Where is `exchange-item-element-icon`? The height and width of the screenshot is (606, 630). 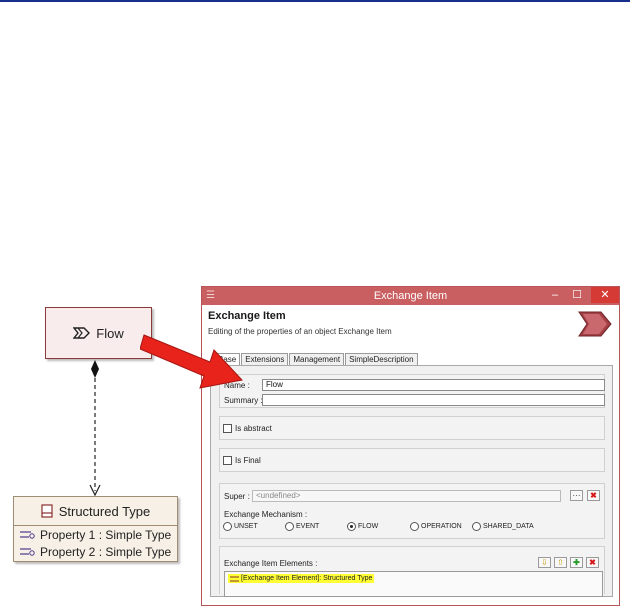 exchange-item-element-icon is located at coordinates (234, 578).